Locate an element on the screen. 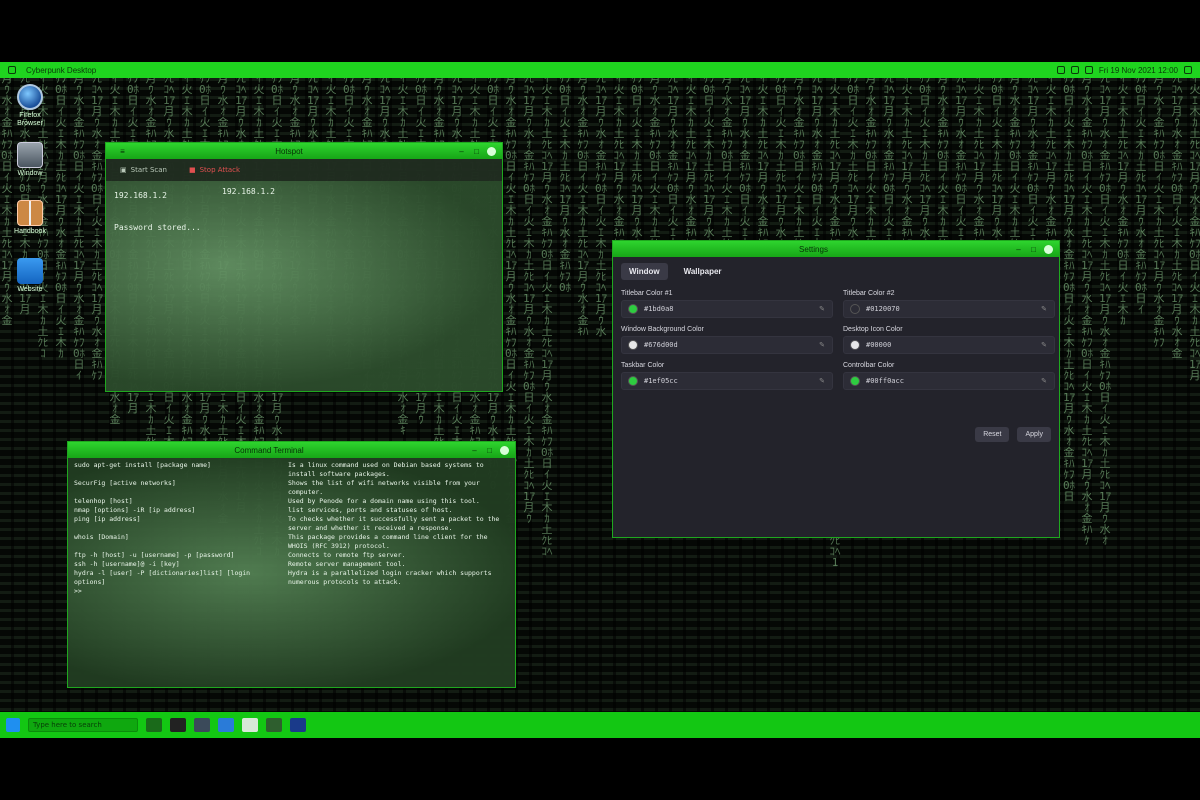 The image size is (1200, 800). color-field-label: Controlbar Color is located at coordinates (869, 365).